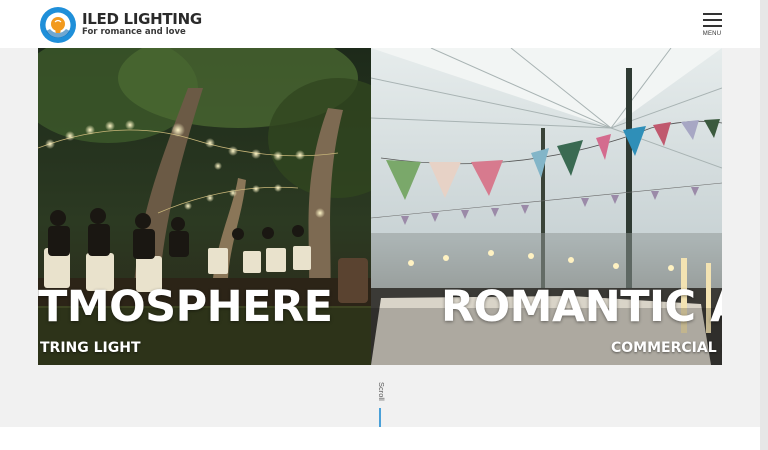 The image size is (768, 450). Describe the element at coordinates (666, 348) in the screenshot. I see `slide-subtitle: COMMERCIAL S` at that location.